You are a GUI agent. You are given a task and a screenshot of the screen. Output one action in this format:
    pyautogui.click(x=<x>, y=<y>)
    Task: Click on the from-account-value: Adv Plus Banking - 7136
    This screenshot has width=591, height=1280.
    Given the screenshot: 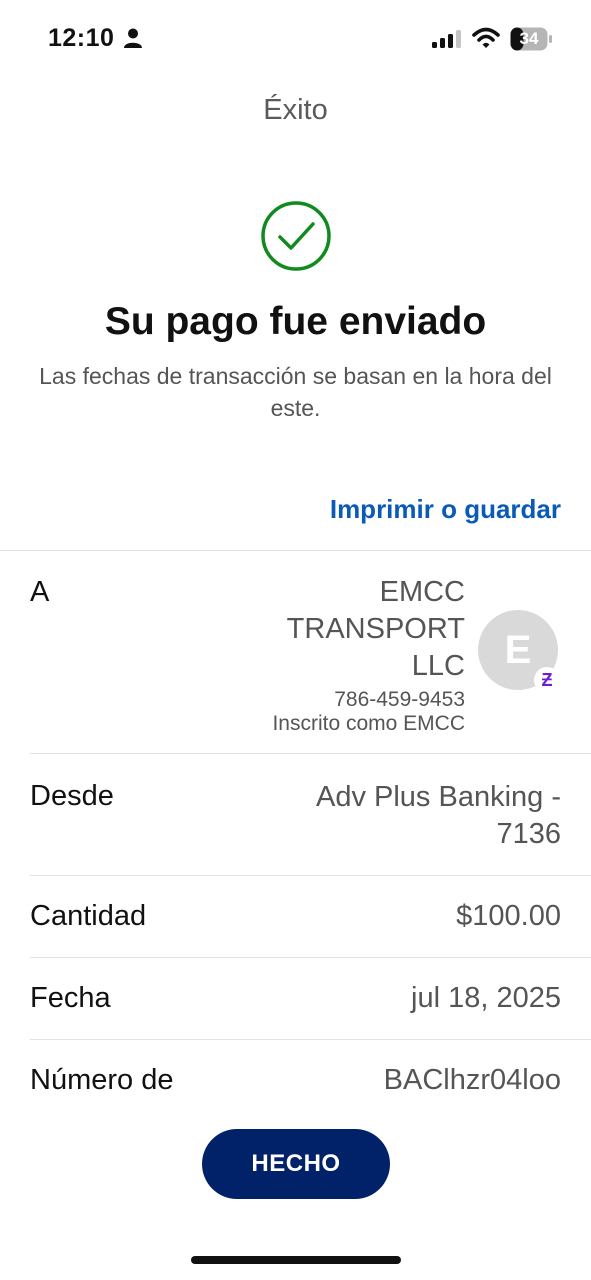 What is the action you would take?
    pyautogui.click(x=438, y=815)
    